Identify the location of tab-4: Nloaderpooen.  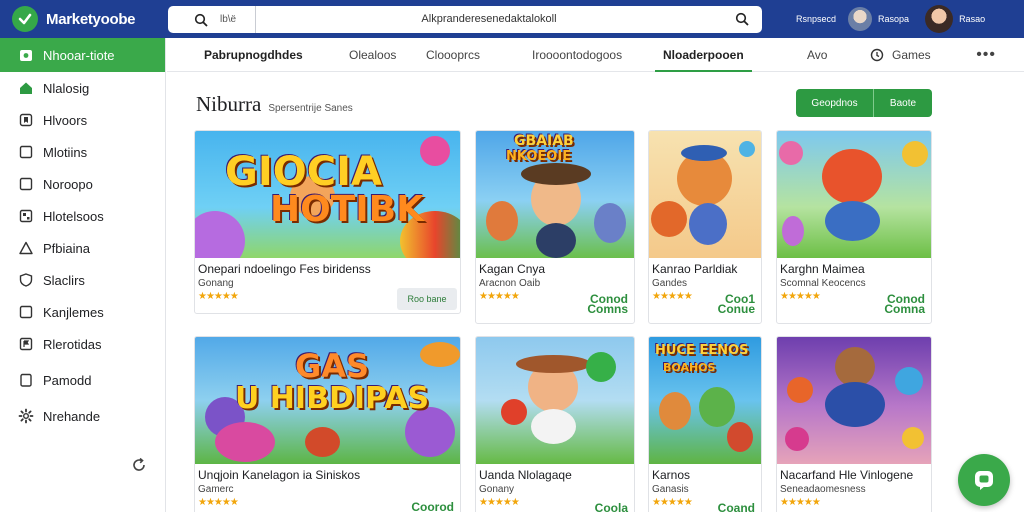
(703, 55).